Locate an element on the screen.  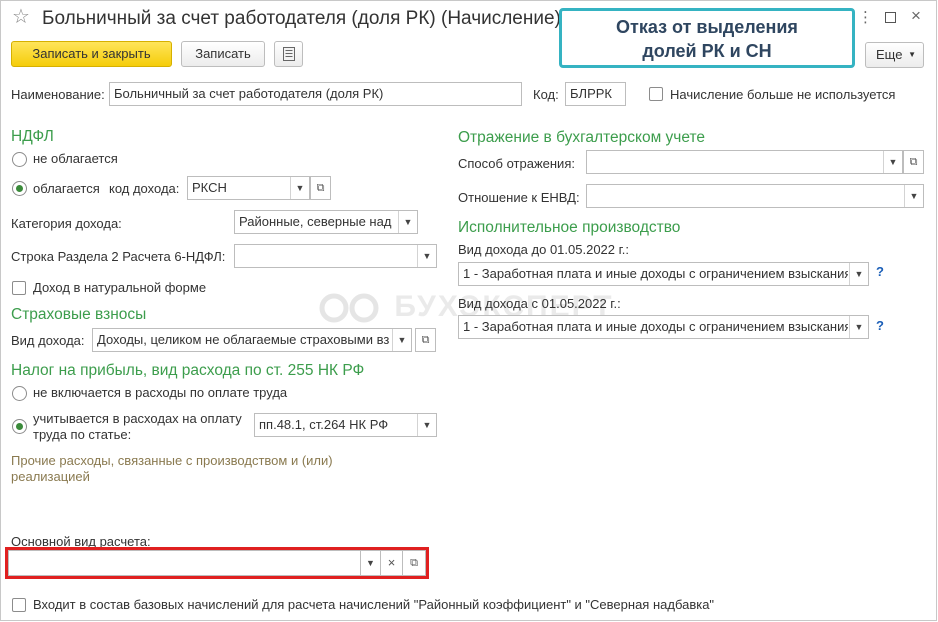
section2-line-label: Строка Раздела 2 Расчета 6-НДФЛ: is located at coordinates (118, 256).